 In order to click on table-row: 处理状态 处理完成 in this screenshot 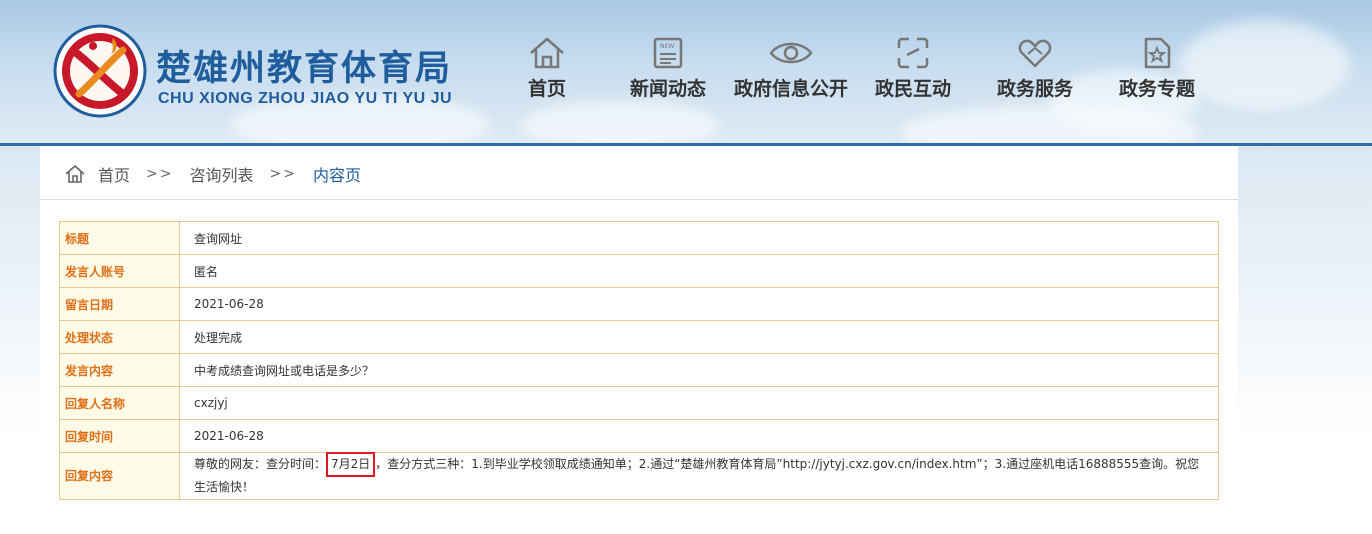, I will do `click(639, 337)`.